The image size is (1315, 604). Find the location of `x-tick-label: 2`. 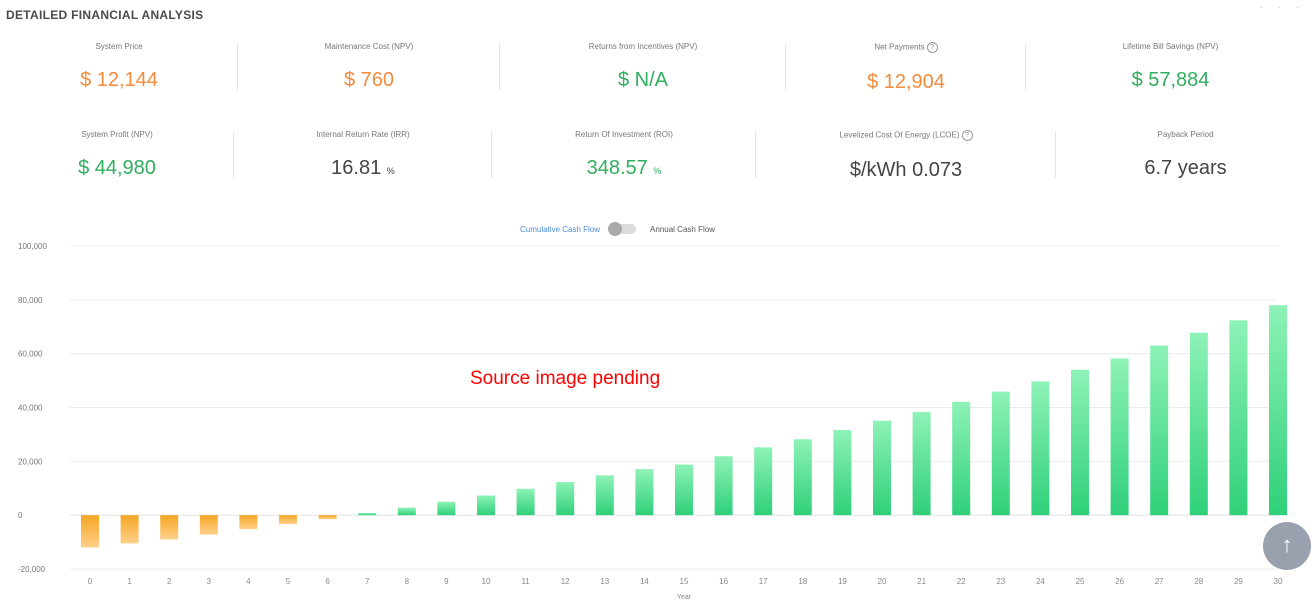

x-tick-label: 2 is located at coordinates (169, 581).